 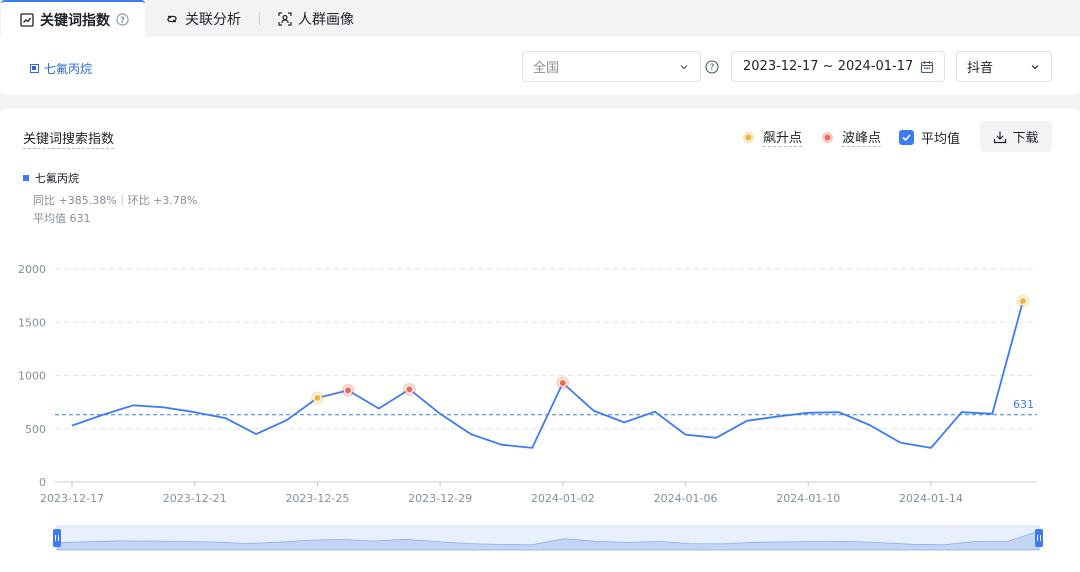 What do you see at coordinates (32, 322) in the screenshot?
I see `y-tick-label: 1500` at bounding box center [32, 322].